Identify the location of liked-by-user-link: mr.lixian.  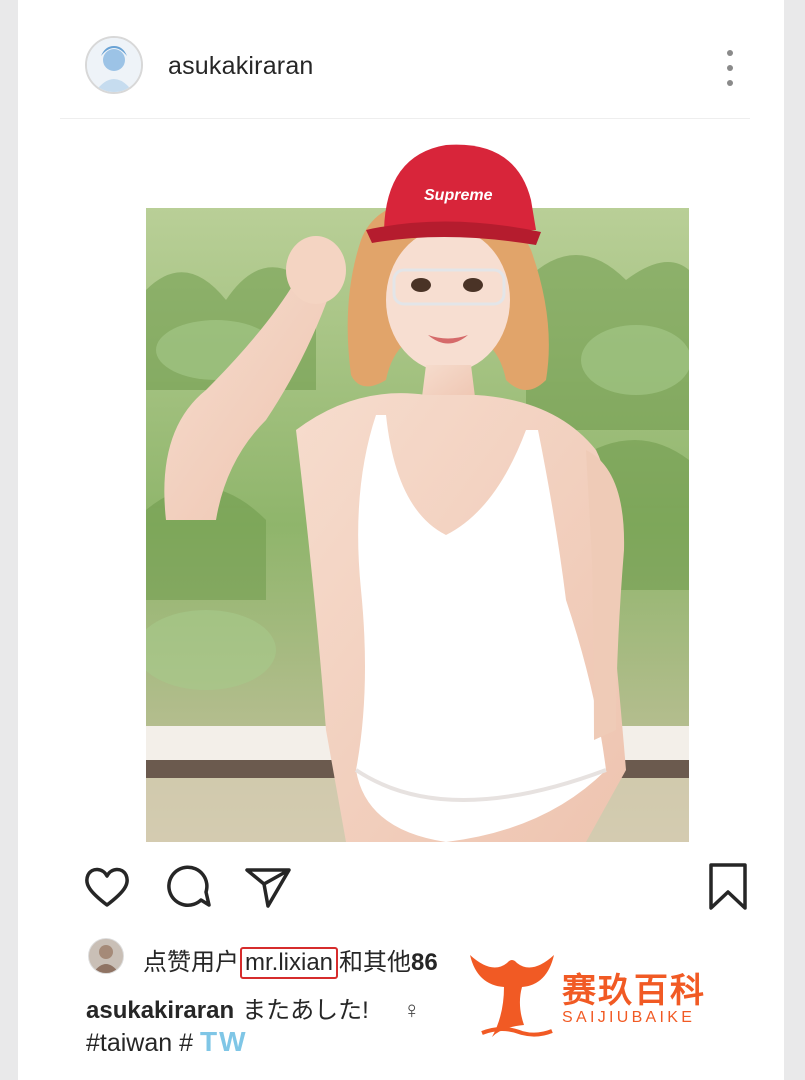
(289, 963).